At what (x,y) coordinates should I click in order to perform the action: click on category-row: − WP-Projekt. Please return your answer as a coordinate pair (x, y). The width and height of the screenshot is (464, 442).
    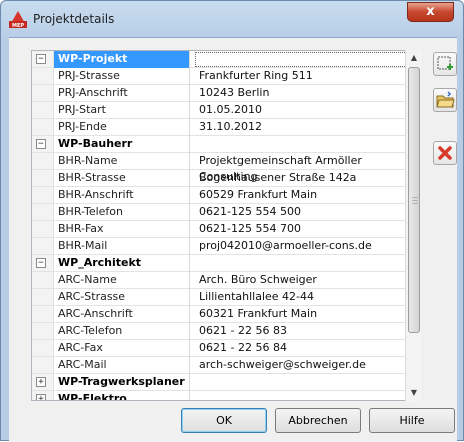
    Looking at the image, I should click on (219, 59).